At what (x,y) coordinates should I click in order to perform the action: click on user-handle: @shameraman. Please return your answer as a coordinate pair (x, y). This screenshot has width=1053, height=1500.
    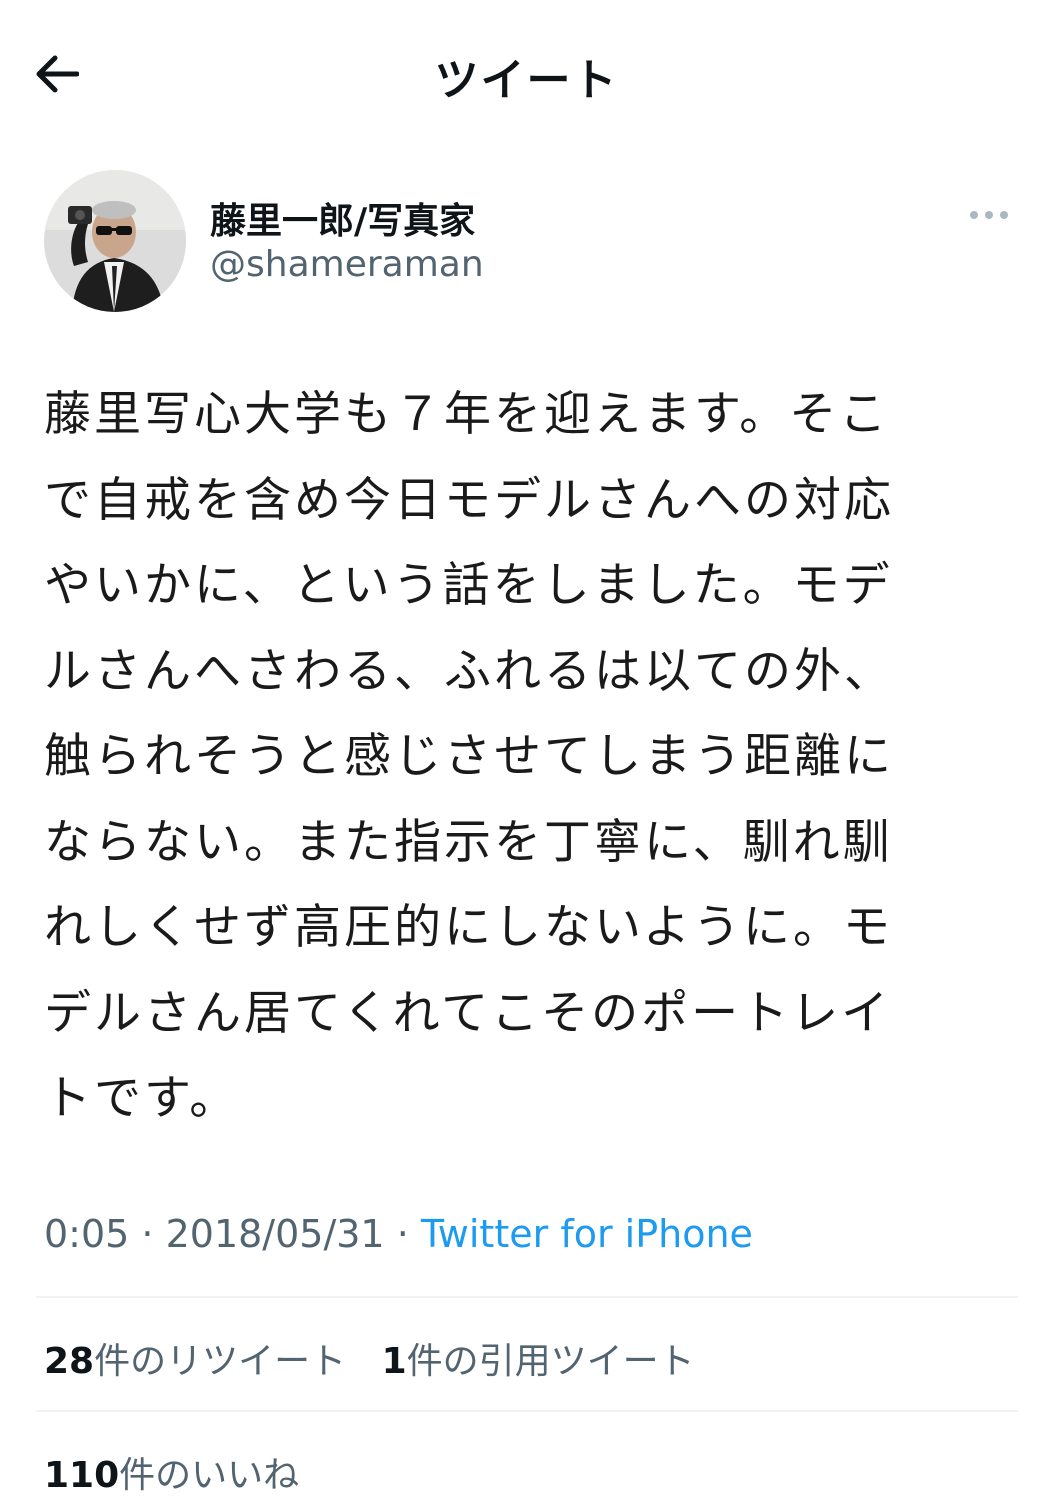
    Looking at the image, I should click on (347, 264).